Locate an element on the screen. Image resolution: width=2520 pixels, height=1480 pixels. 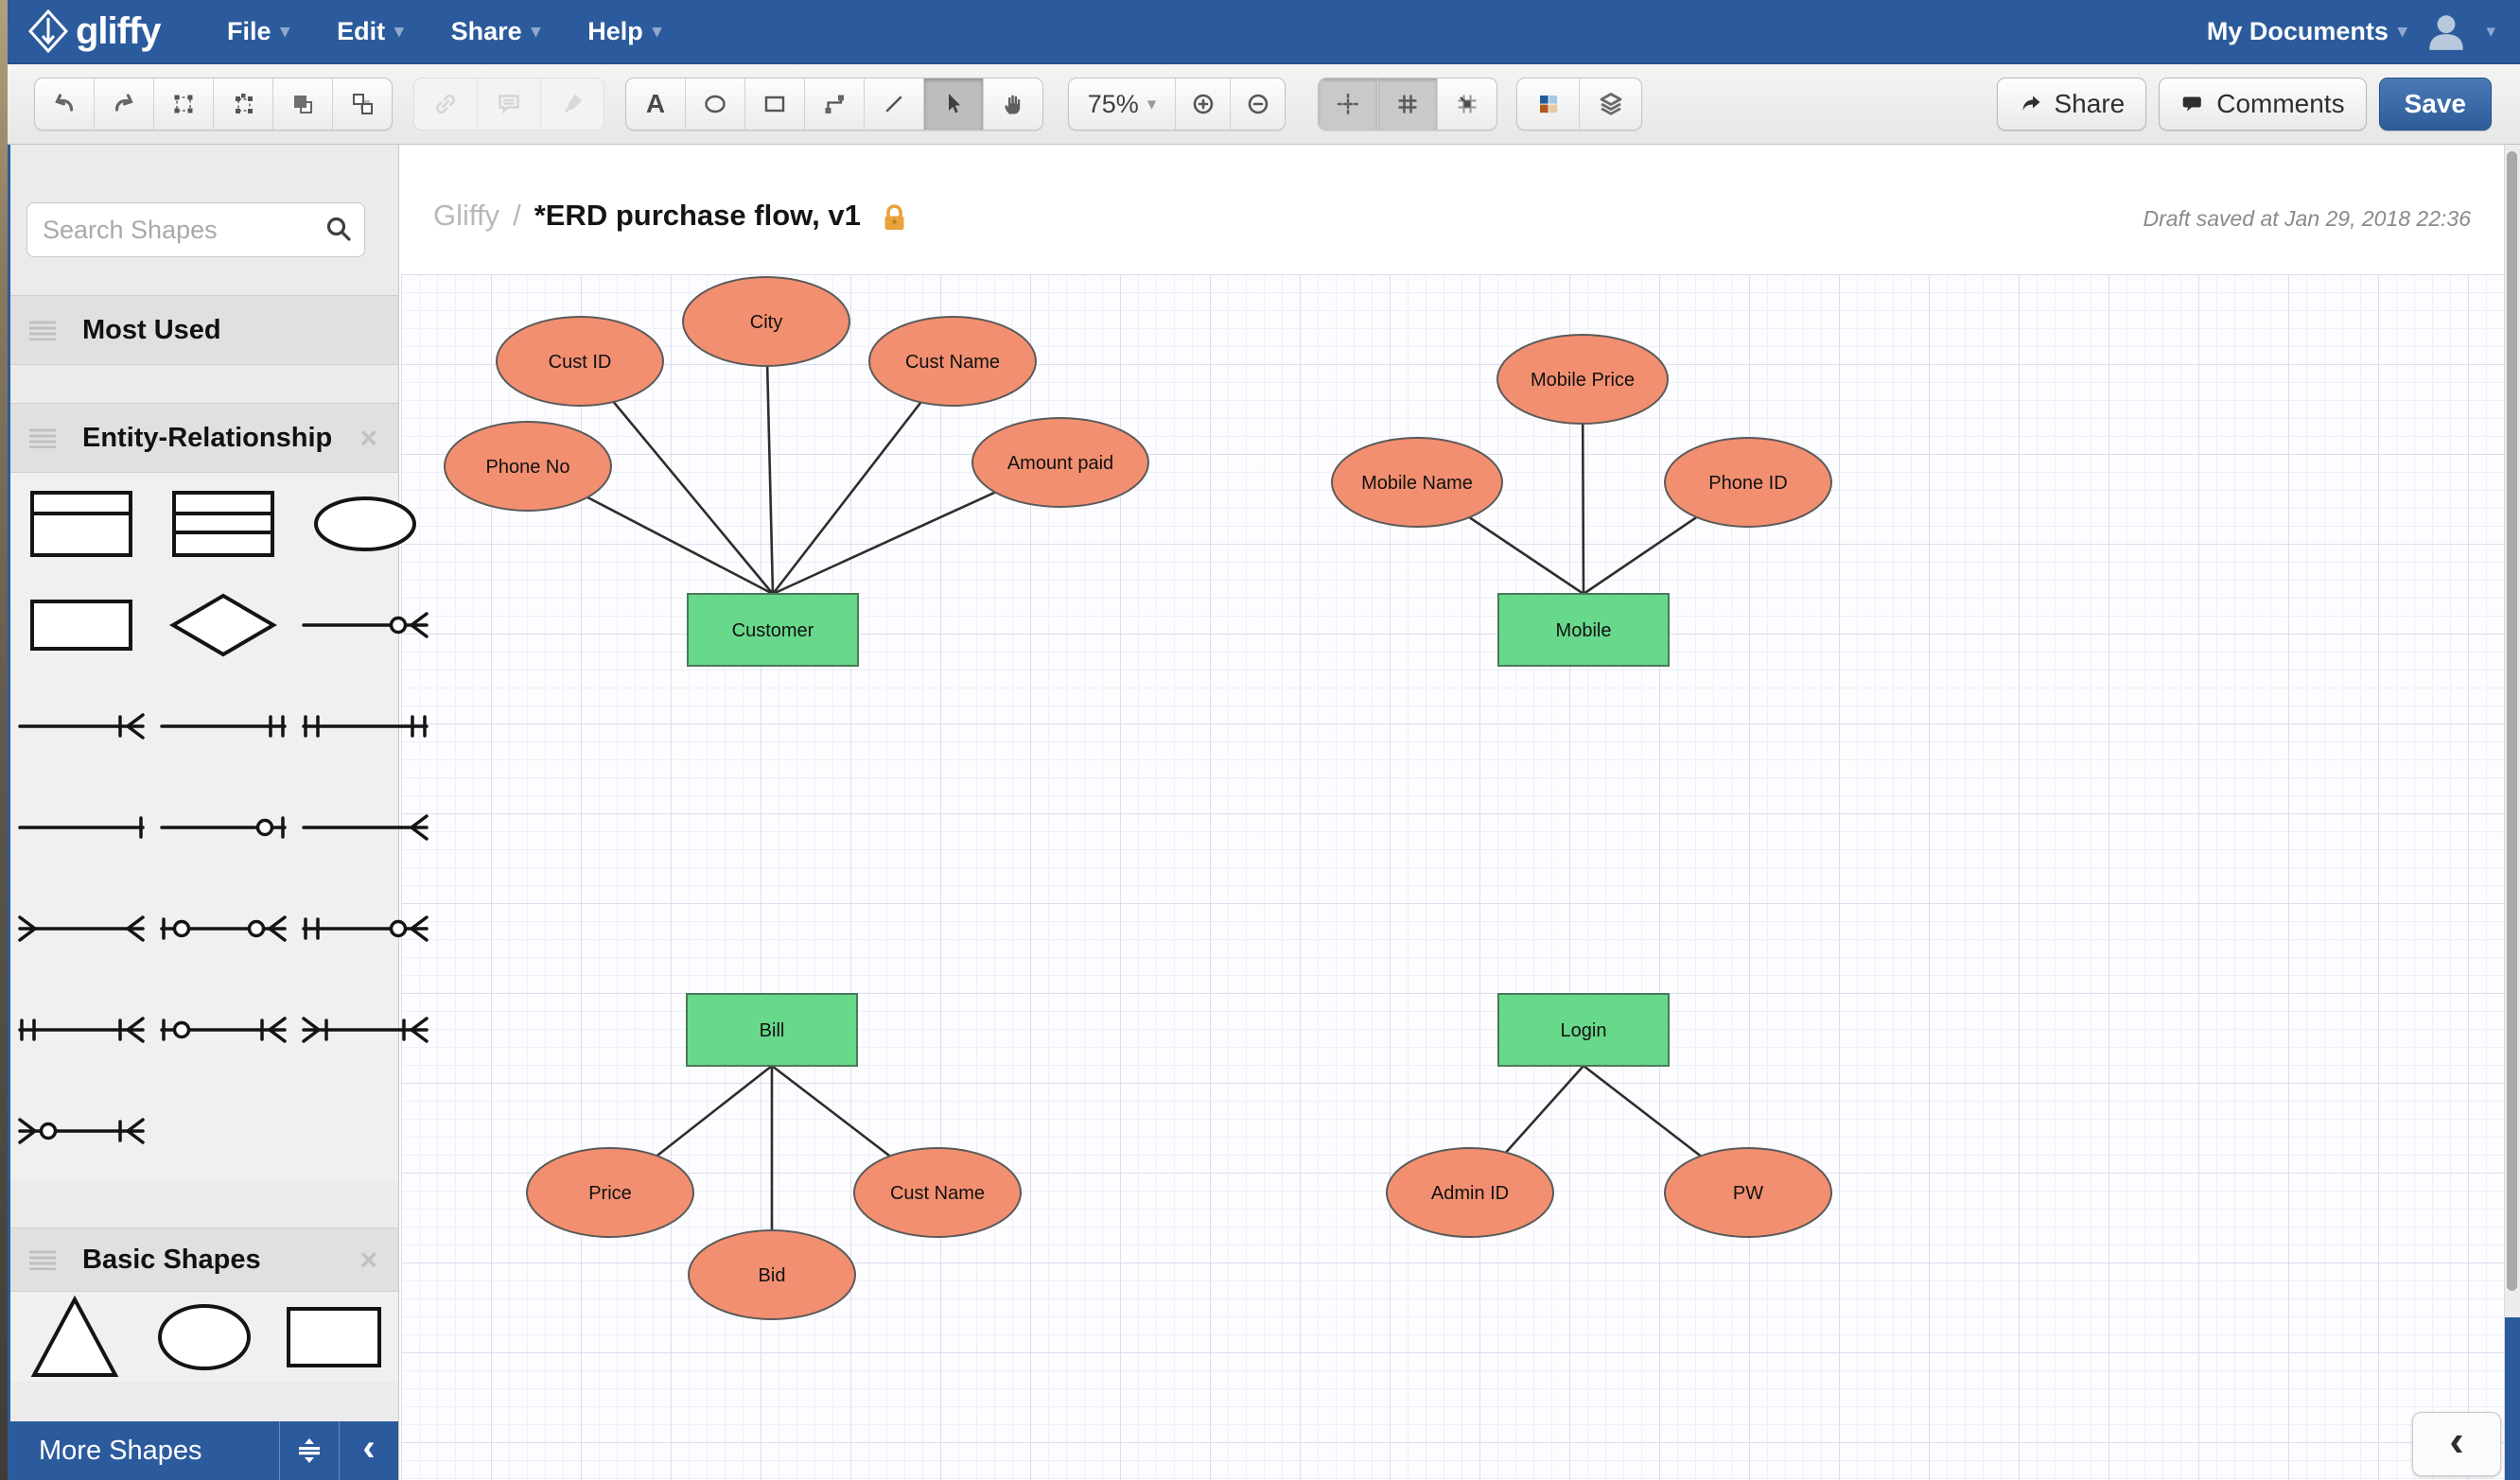
shape-basic-ellipse is located at coordinates (205, 1337).